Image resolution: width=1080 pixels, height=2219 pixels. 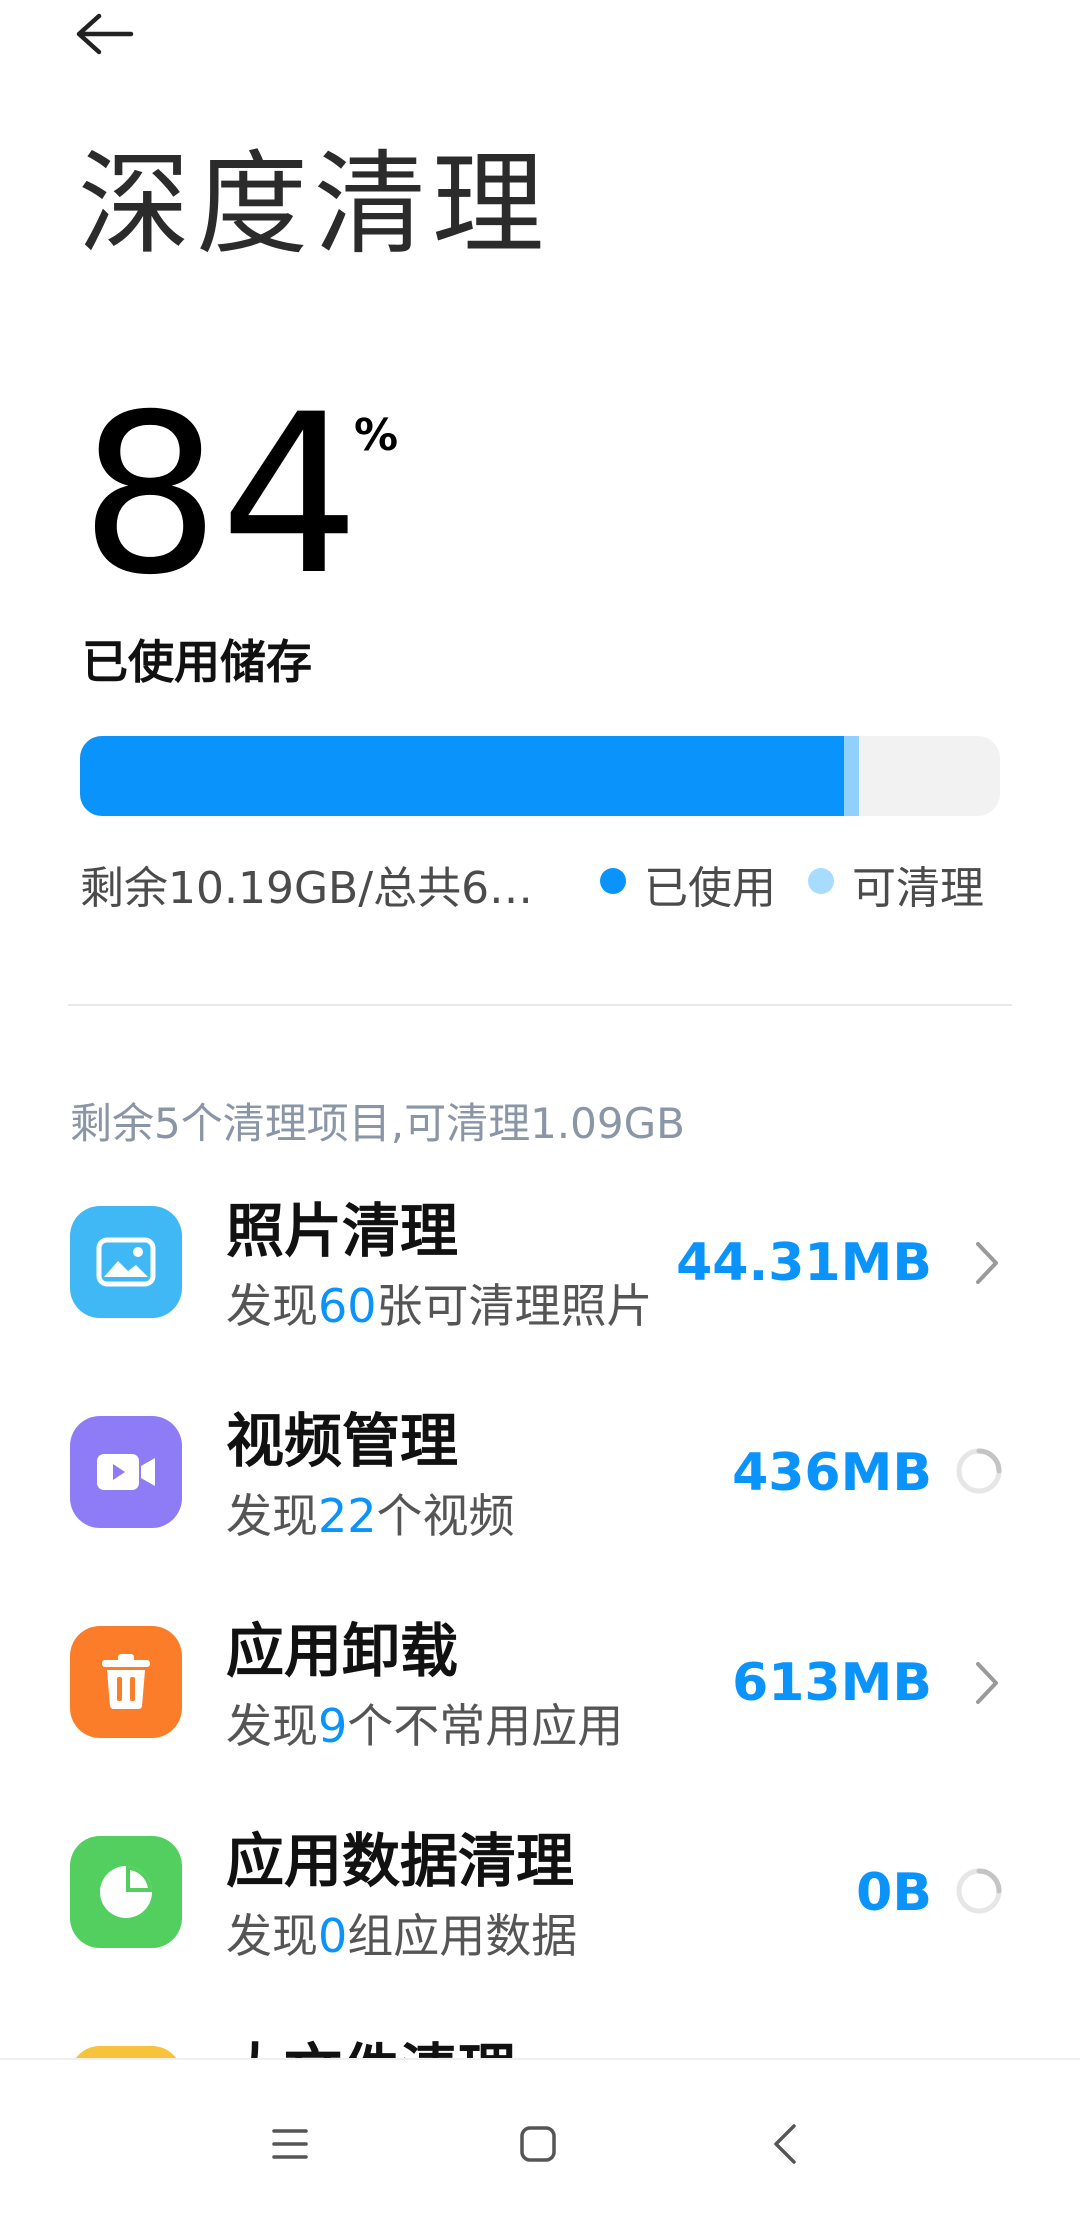 I want to click on back-button, so click(x=105, y=34).